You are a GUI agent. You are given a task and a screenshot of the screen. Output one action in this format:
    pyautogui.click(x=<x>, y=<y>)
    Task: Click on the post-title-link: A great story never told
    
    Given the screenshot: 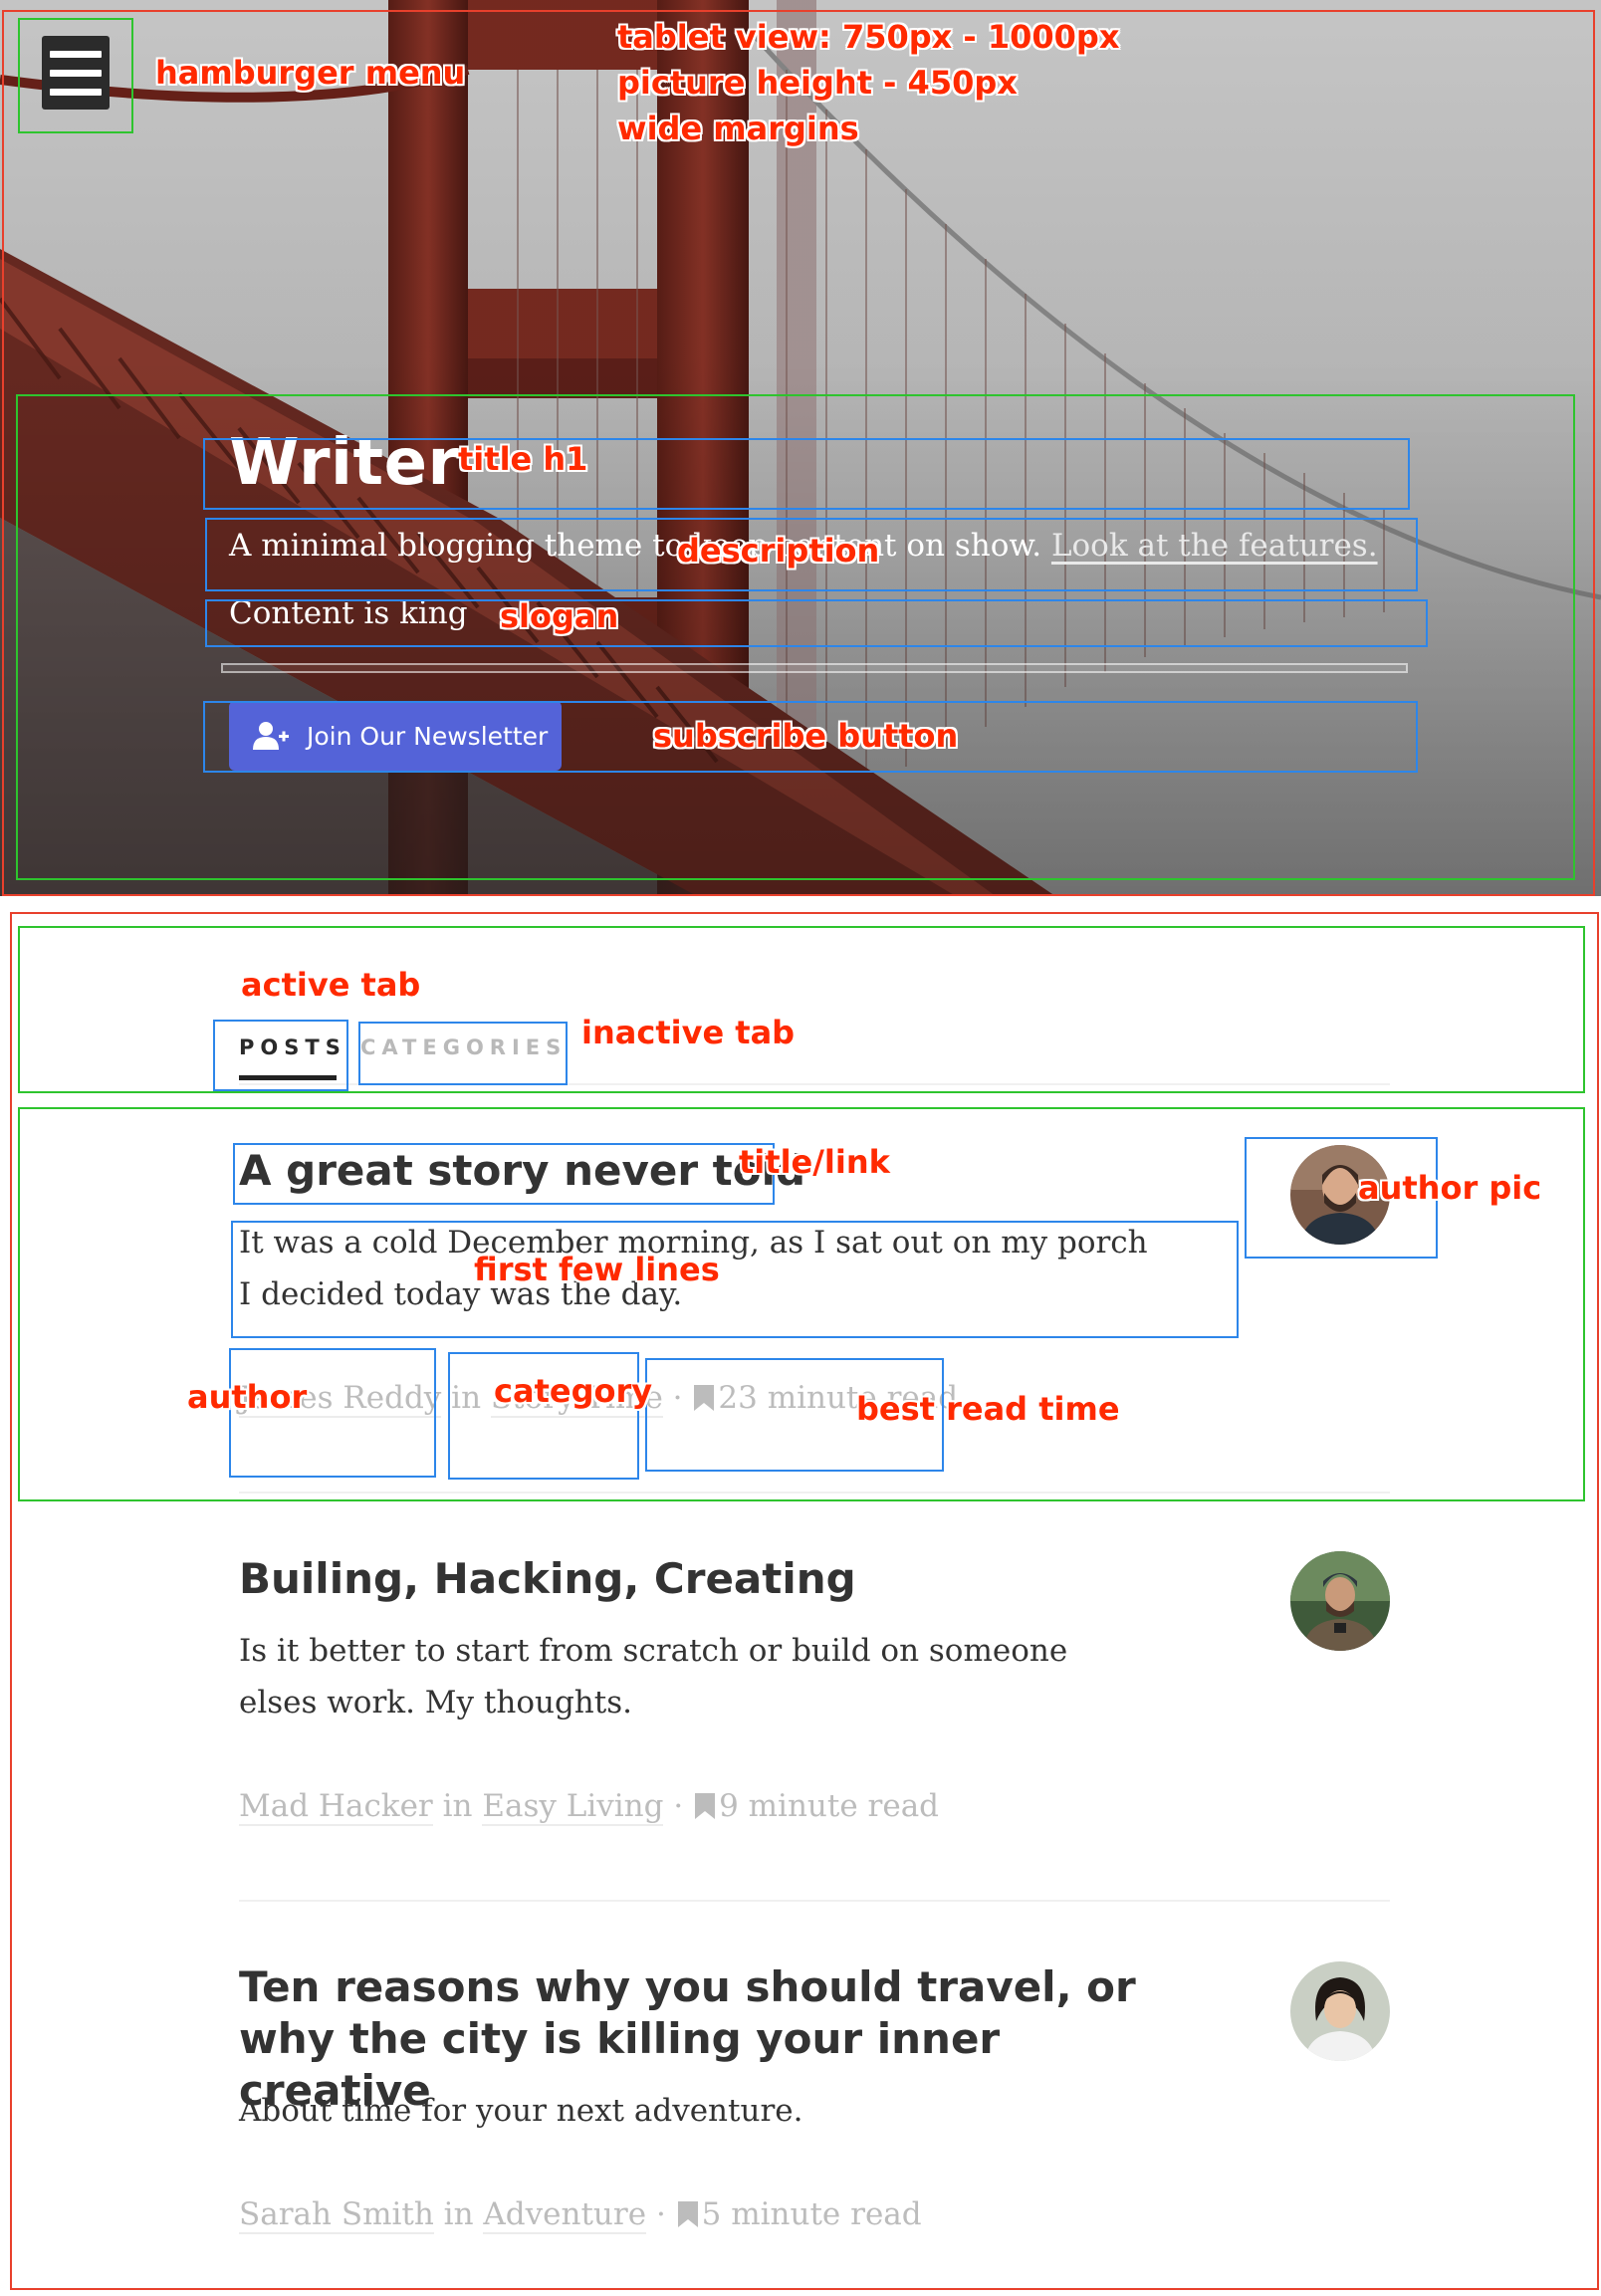 What is the action you would take?
    pyautogui.click(x=522, y=1171)
    